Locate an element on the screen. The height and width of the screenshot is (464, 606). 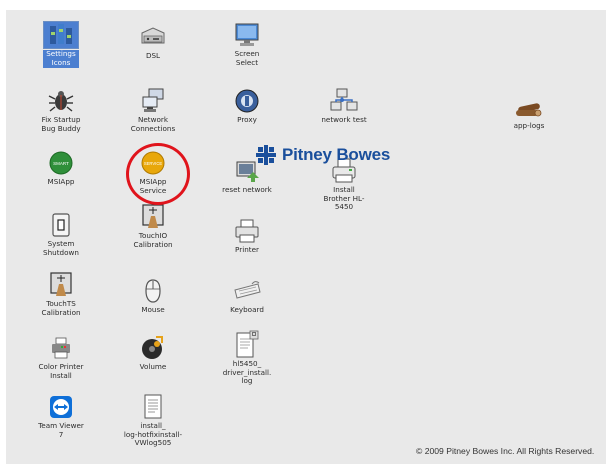
icon-label: TouchIO Calibration is located at coordinates (153, 240).